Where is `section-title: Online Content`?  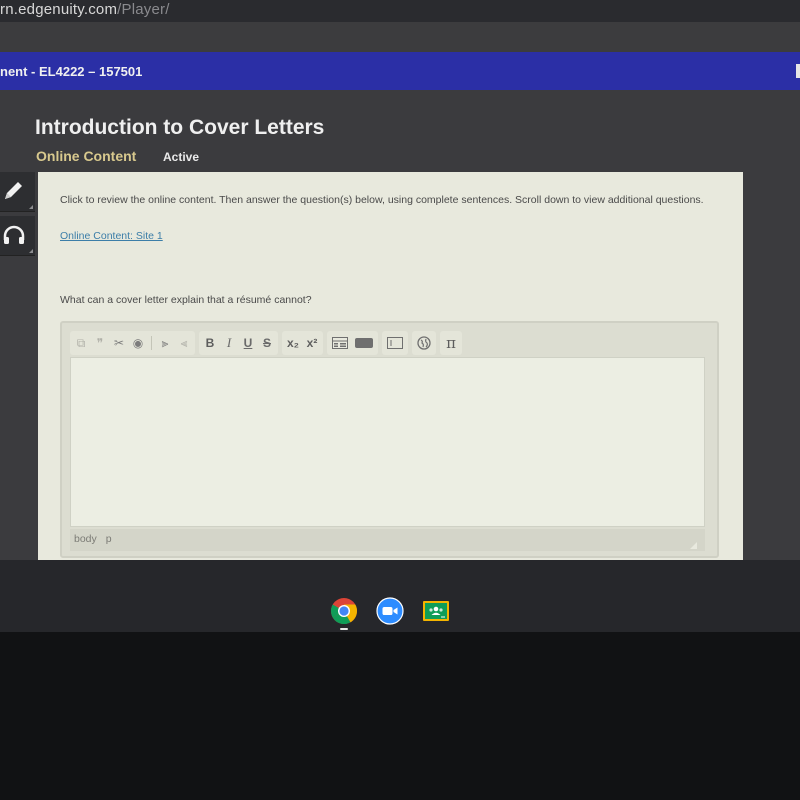 section-title: Online Content is located at coordinates (86, 156).